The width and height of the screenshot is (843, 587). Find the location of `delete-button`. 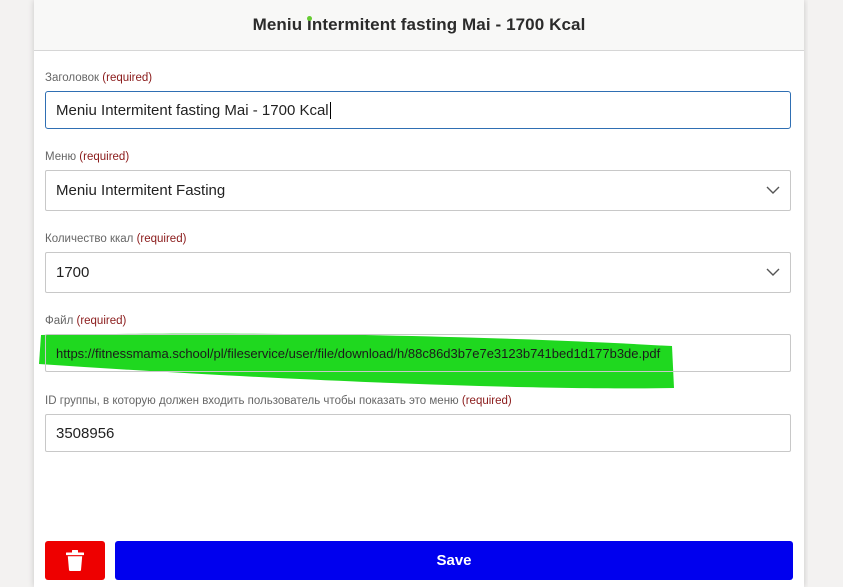

delete-button is located at coordinates (75, 560).